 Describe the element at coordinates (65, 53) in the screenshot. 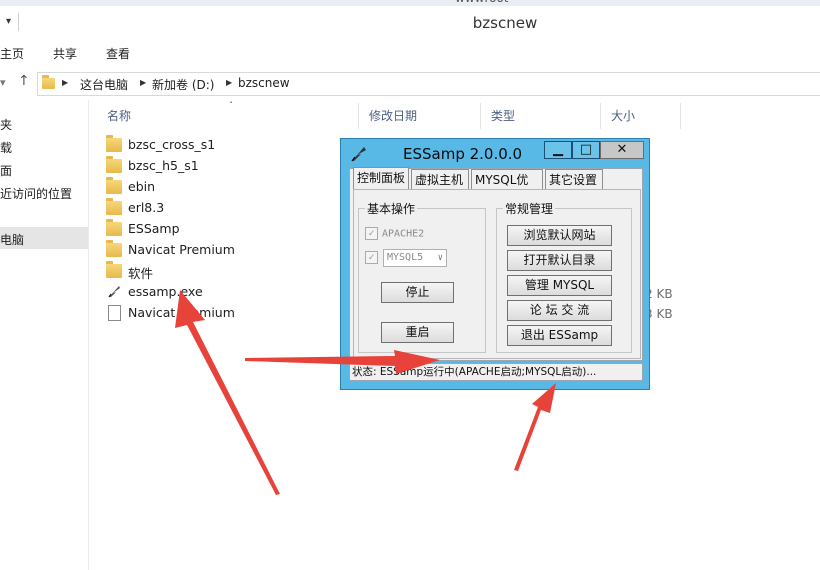

I see `ribbon-tab-share: 共享` at that location.